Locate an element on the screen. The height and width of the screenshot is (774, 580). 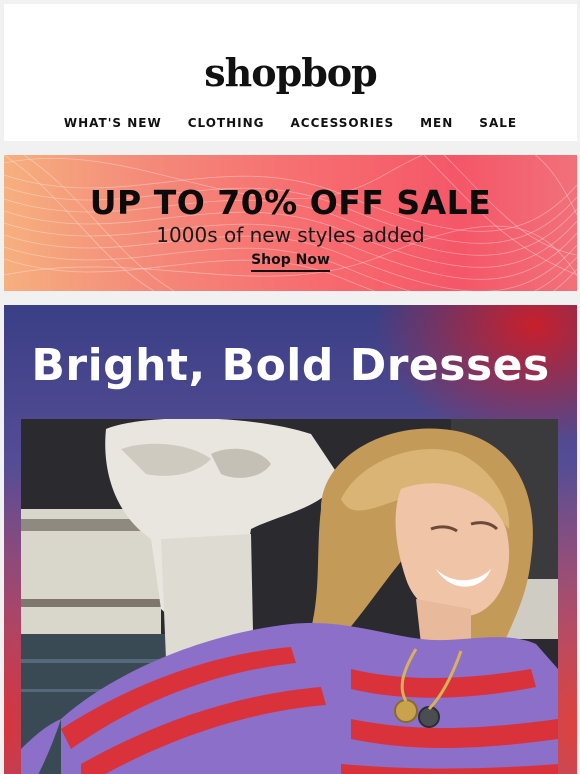
nav-item-men: MEN is located at coordinates (436, 123).